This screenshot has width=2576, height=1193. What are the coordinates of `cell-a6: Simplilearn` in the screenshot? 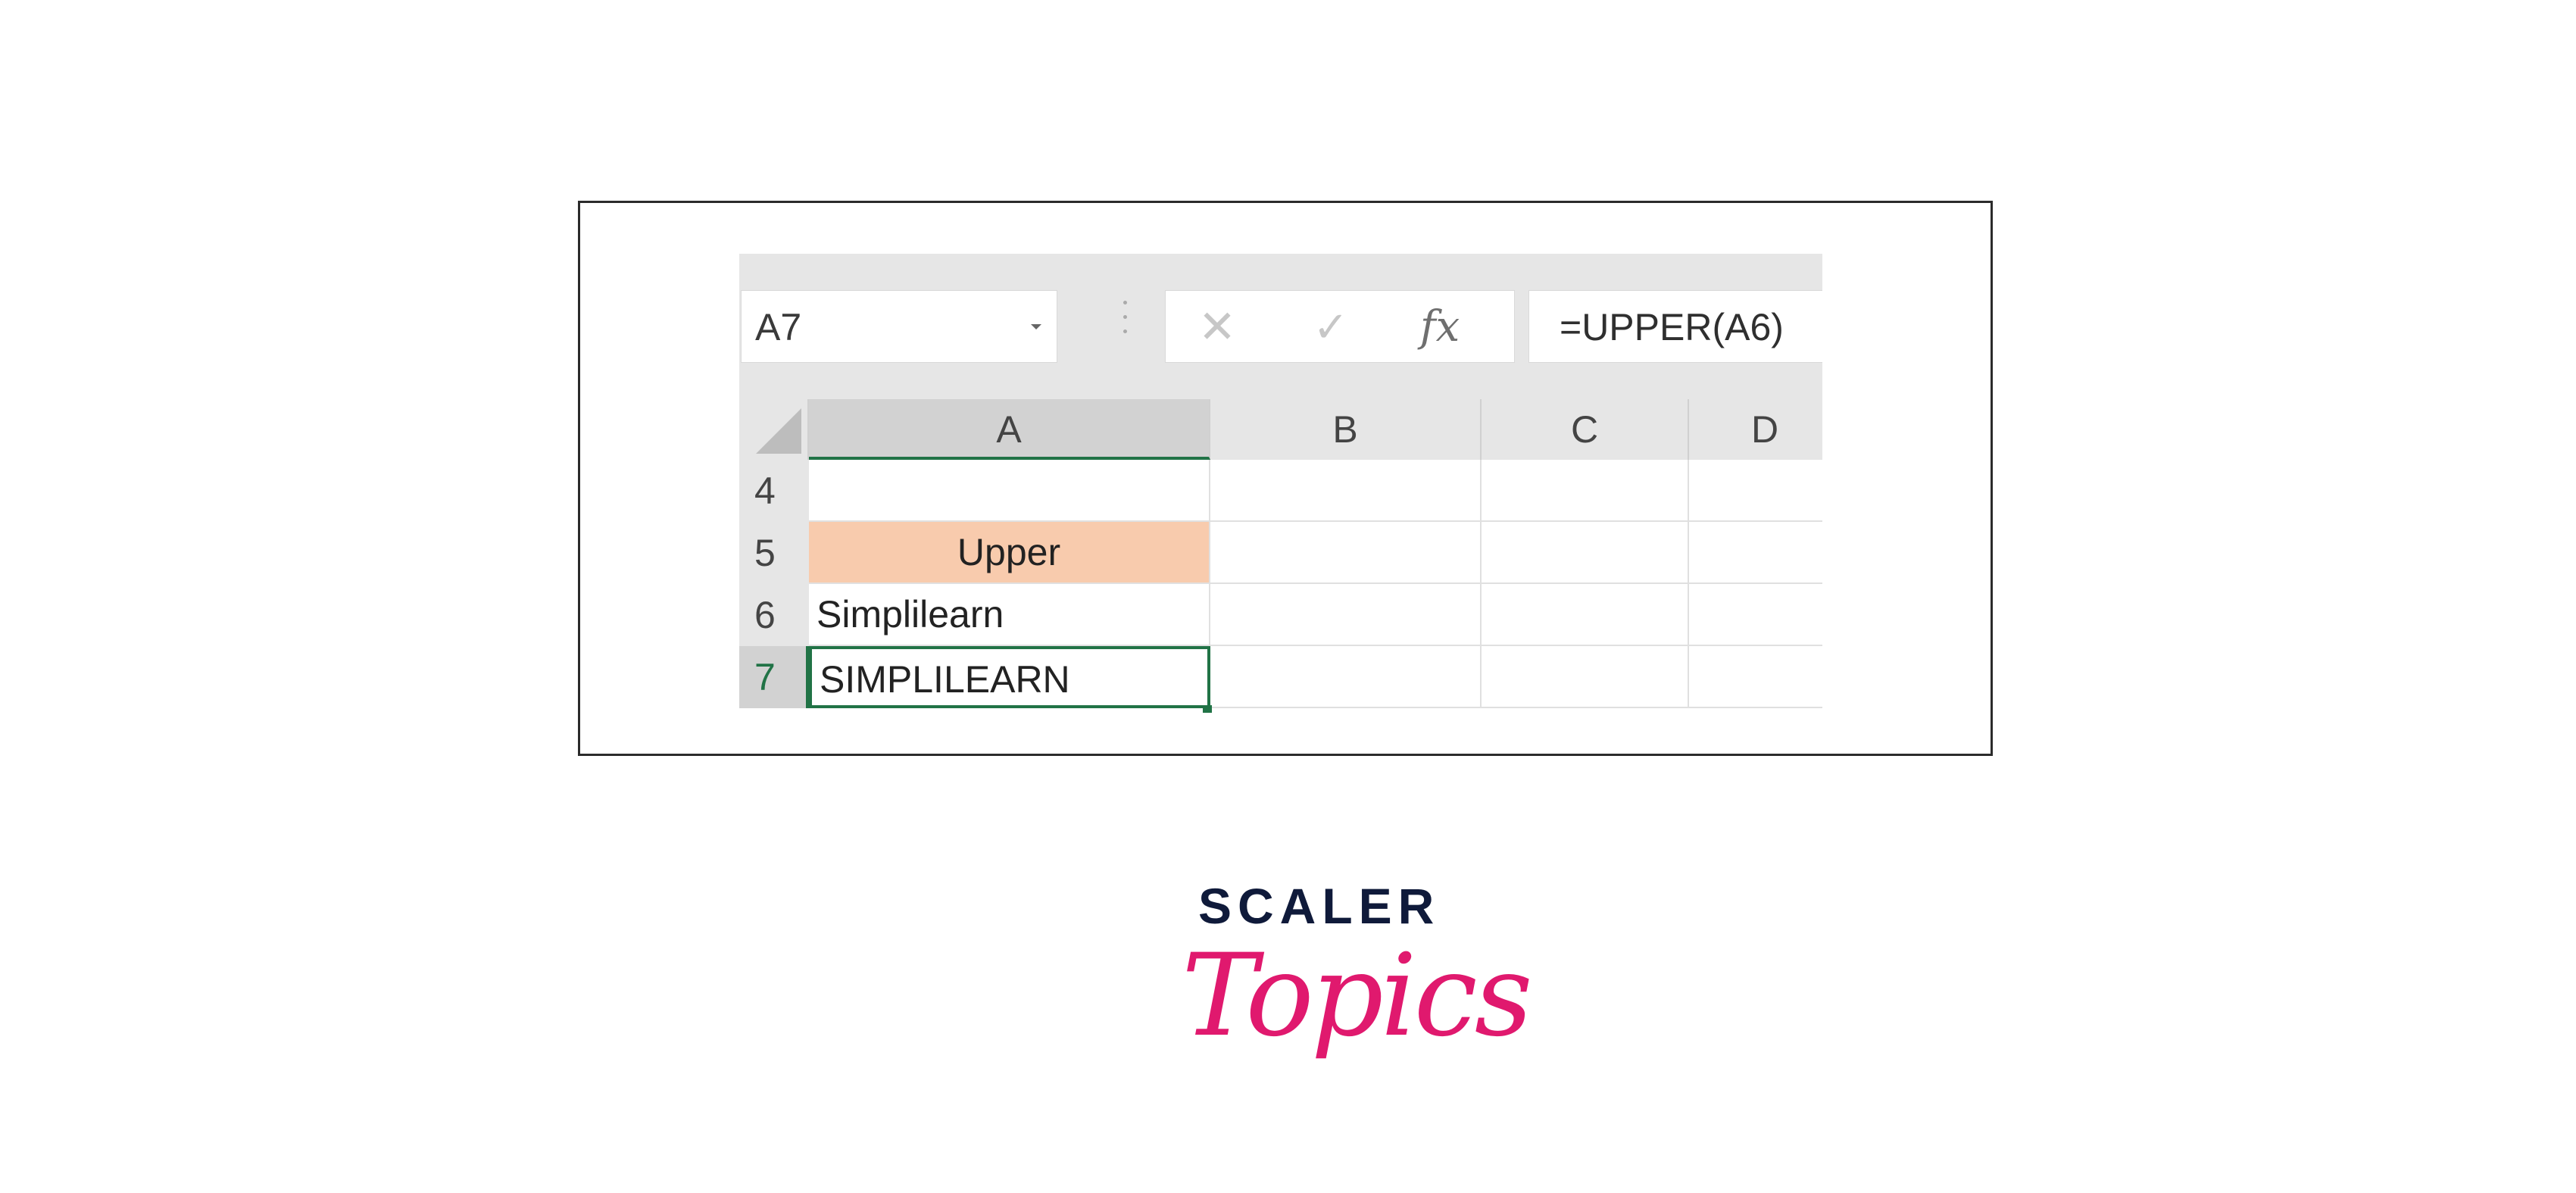 It's located at (1010, 615).